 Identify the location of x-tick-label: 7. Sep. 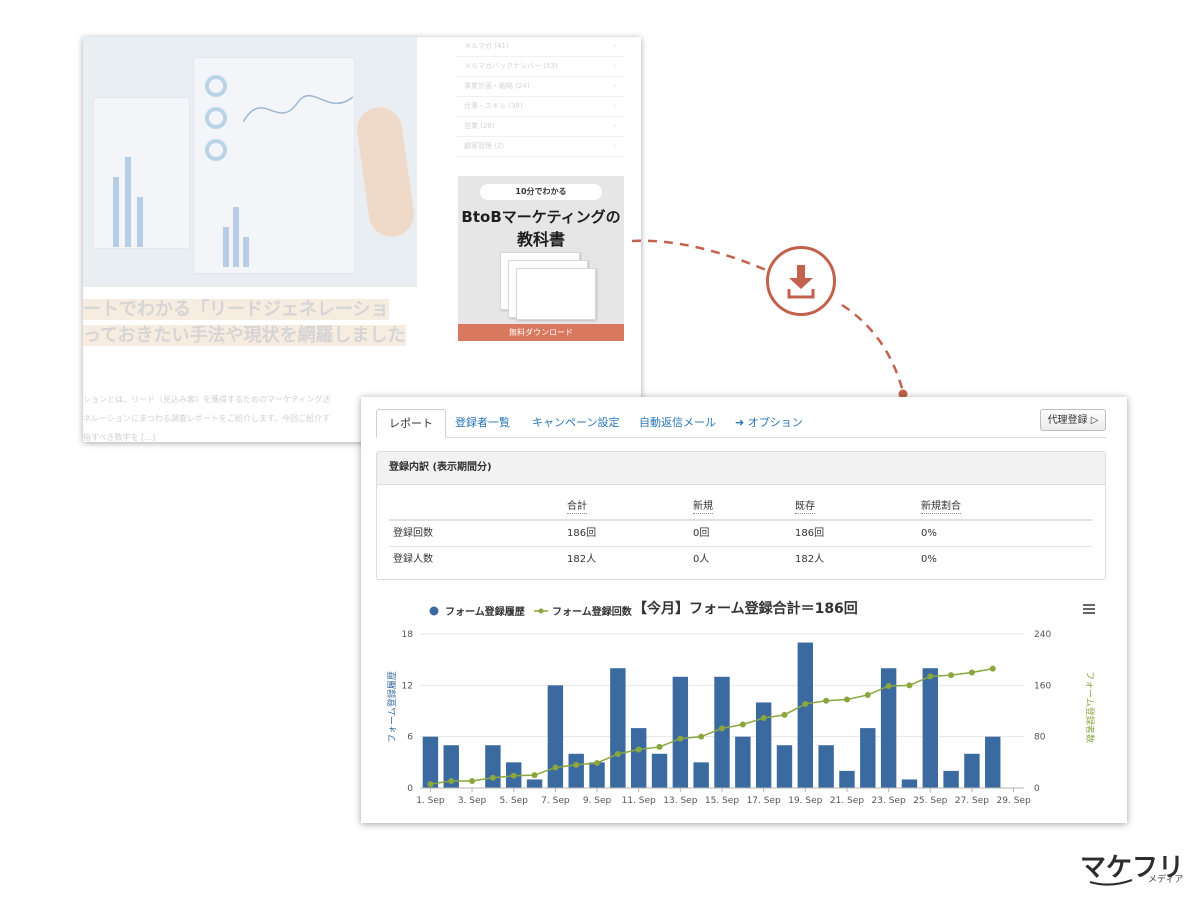
(555, 801).